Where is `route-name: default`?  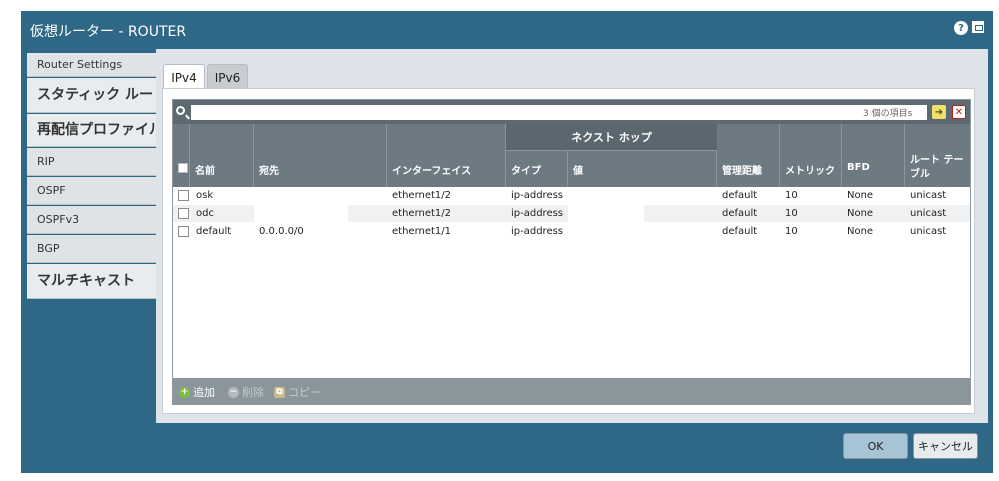 route-name: default is located at coordinates (213, 231).